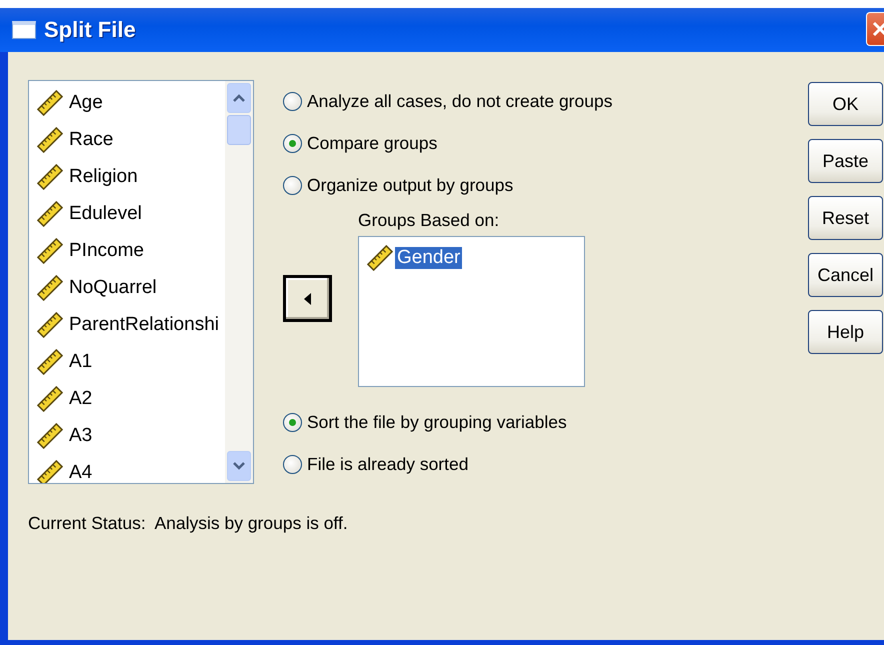 The width and height of the screenshot is (884, 645). What do you see at coordinates (845, 104) in the screenshot?
I see `dialog-button: OK` at bounding box center [845, 104].